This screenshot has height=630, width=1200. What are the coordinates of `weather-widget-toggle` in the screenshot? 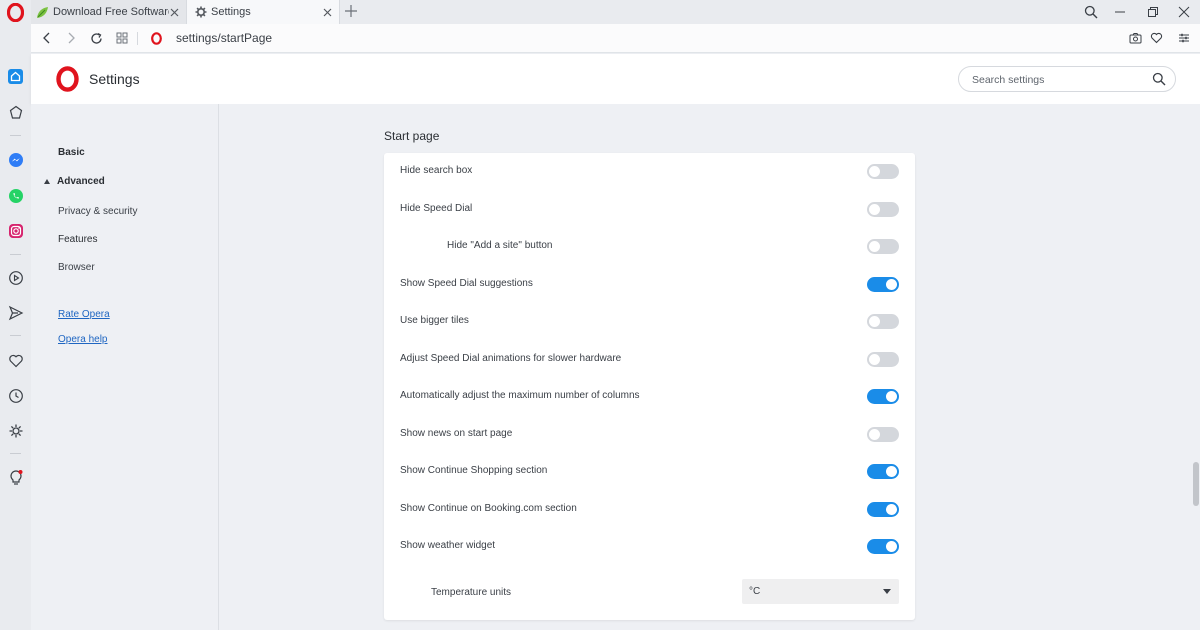 It's located at (883, 546).